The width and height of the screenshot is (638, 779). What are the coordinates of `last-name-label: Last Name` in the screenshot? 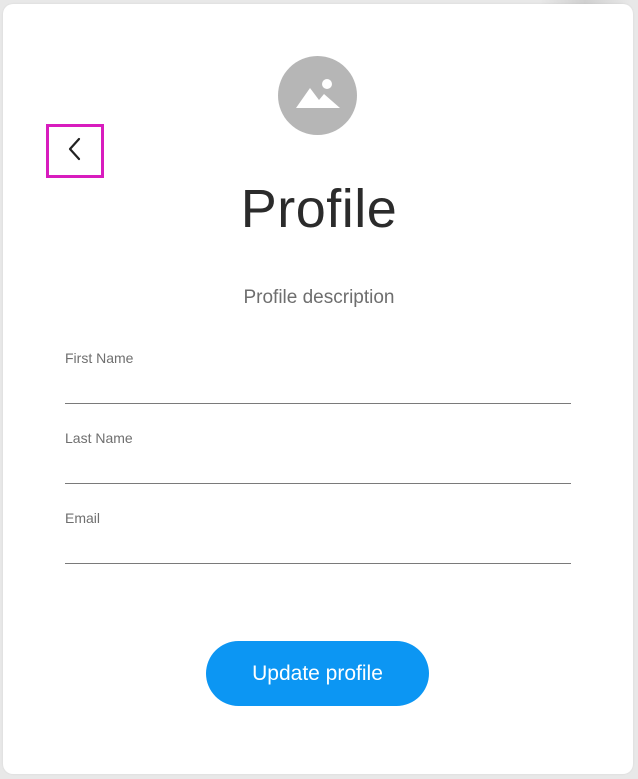 It's located at (99, 438).